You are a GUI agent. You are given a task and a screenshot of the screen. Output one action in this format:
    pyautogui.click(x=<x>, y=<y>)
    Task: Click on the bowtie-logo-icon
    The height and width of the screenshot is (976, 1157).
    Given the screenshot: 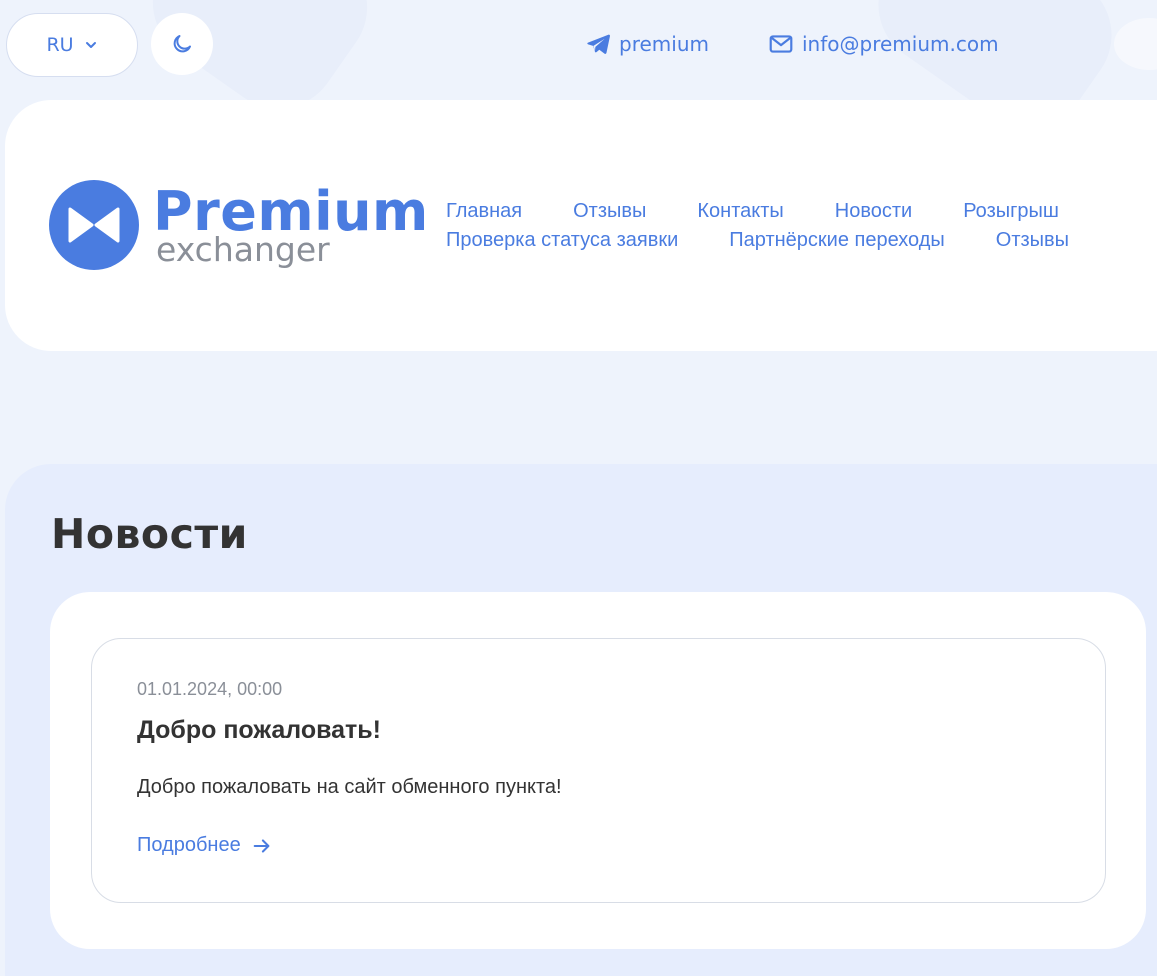 What is the action you would take?
    pyautogui.click(x=94, y=225)
    